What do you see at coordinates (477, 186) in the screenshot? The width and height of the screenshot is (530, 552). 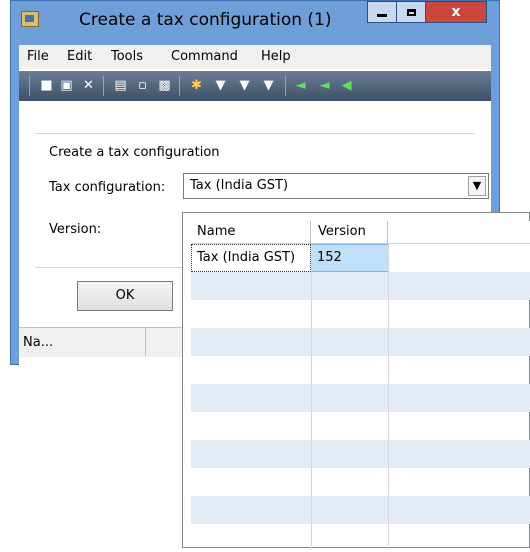 I see `chevron-down-icon: ▼` at bounding box center [477, 186].